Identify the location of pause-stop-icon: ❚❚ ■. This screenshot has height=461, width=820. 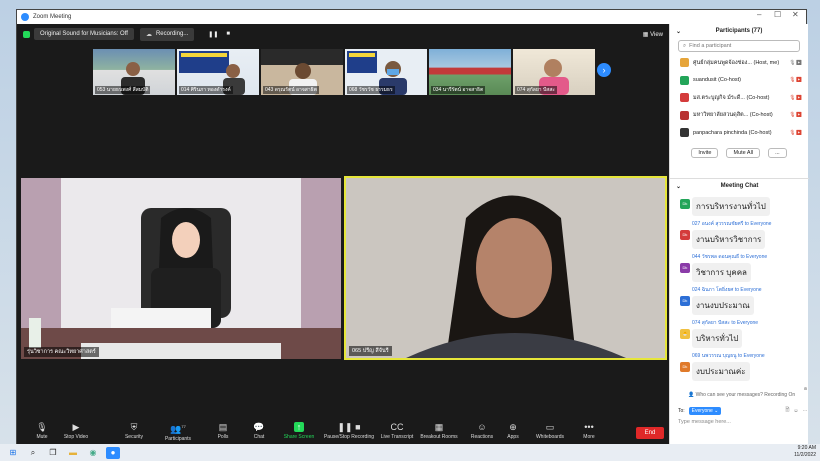
(349, 427).